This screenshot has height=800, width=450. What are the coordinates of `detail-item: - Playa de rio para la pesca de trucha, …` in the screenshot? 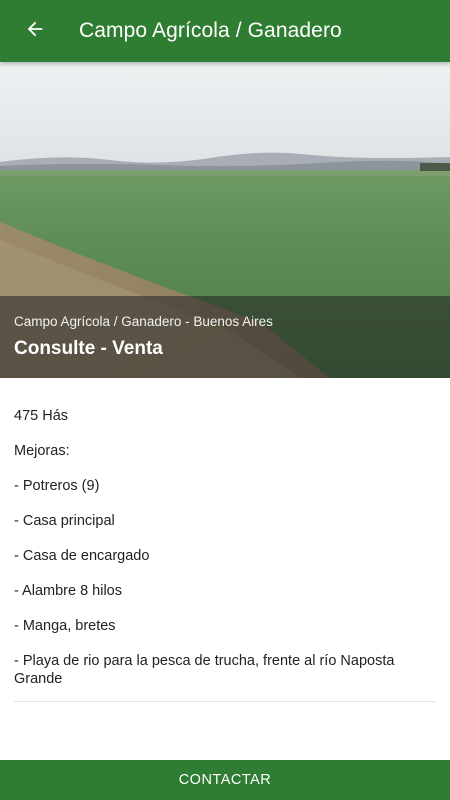 It's located at (204, 670).